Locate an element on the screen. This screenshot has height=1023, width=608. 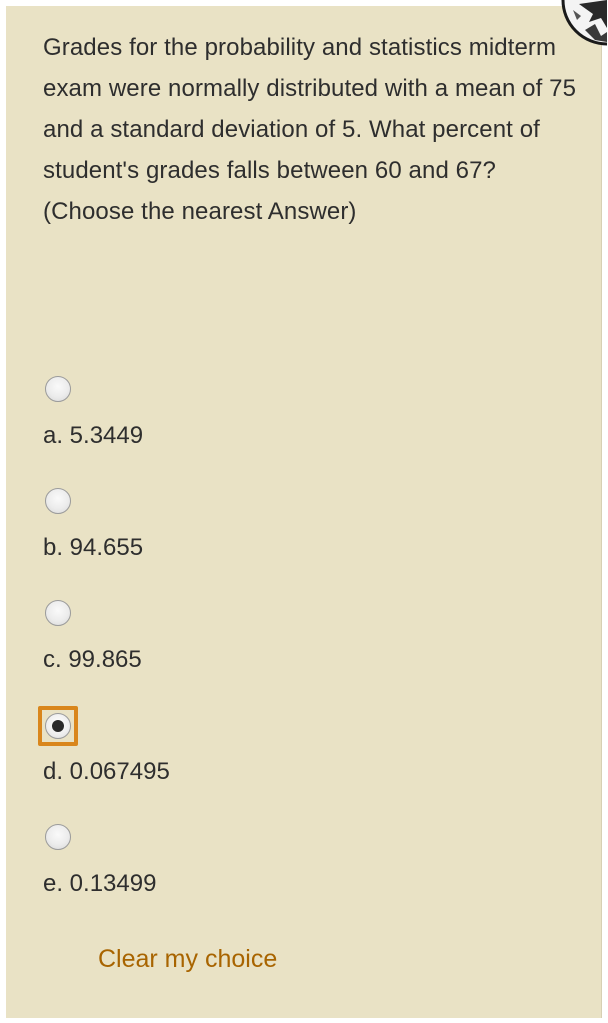
option-label-a: a. 5.3449 is located at coordinates (93, 436).